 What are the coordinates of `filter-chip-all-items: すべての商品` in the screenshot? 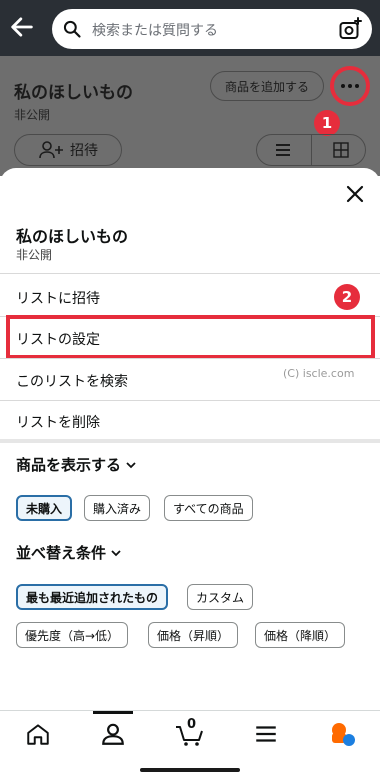 It's located at (208, 508).